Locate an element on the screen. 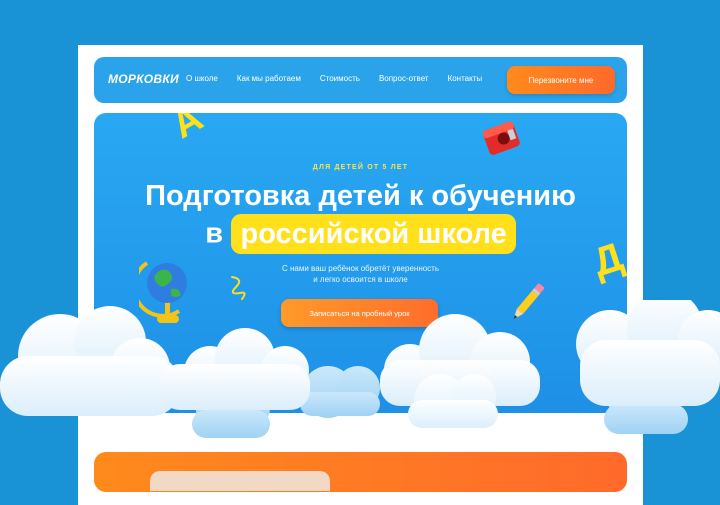  menu-item-price: Стоимость is located at coordinates (340, 78).